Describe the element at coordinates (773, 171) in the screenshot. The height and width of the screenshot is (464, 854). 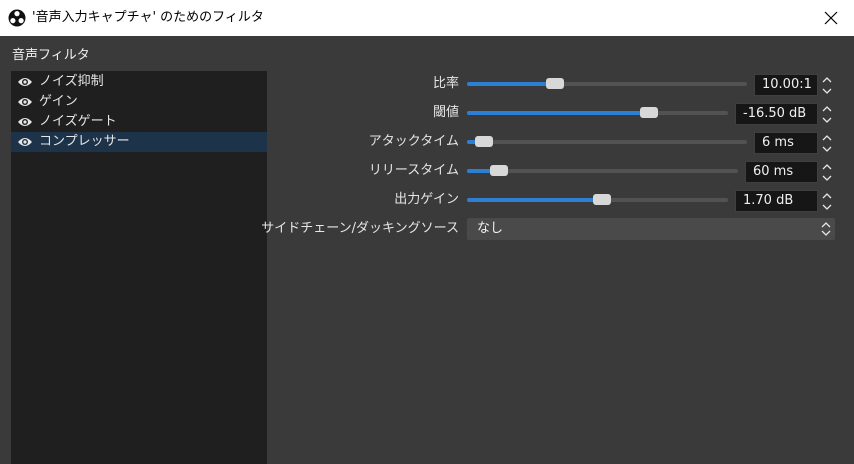
I see `release-value: 60 ms` at that location.